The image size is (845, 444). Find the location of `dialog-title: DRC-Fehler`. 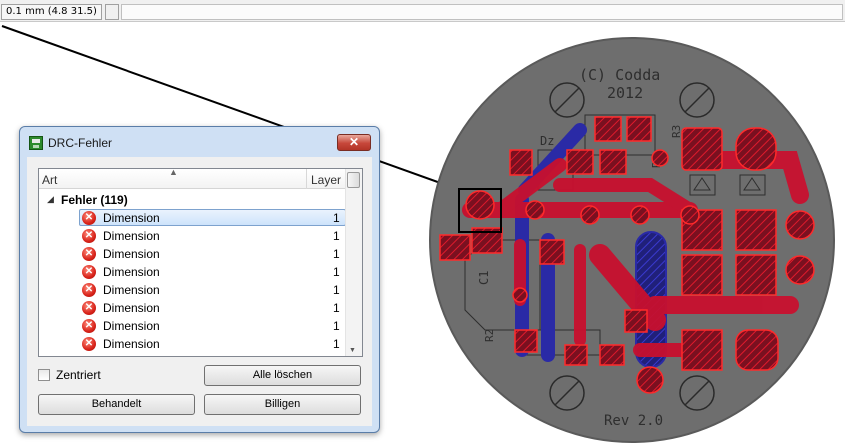

dialog-title: DRC-Fehler is located at coordinates (80, 143).